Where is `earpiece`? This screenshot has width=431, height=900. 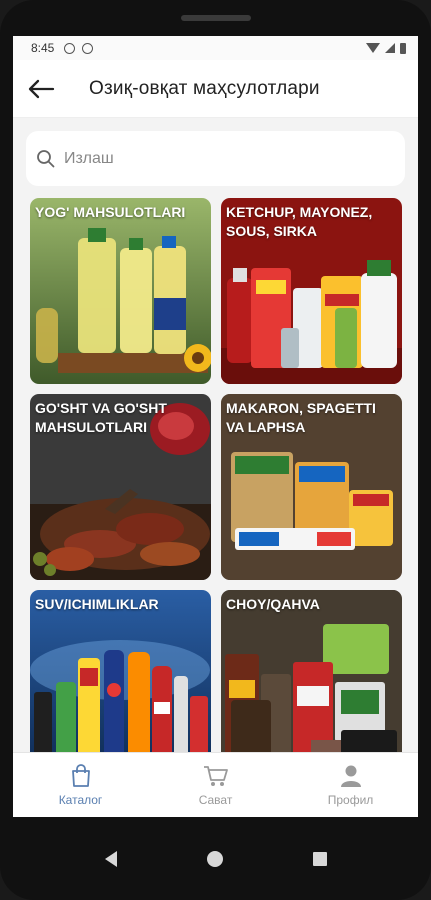 earpiece is located at coordinates (216, 18).